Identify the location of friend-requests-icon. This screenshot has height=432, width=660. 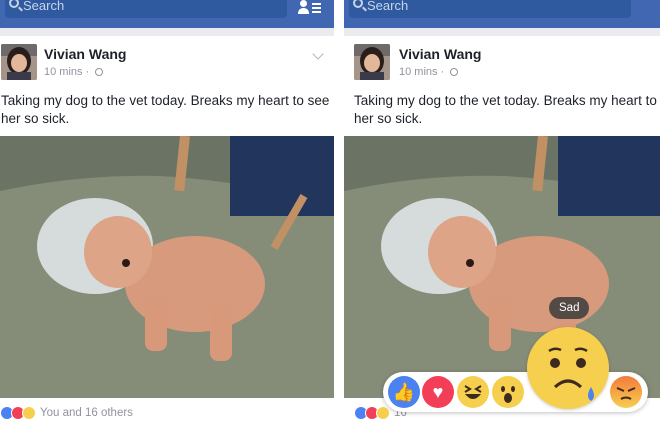
(310, 7).